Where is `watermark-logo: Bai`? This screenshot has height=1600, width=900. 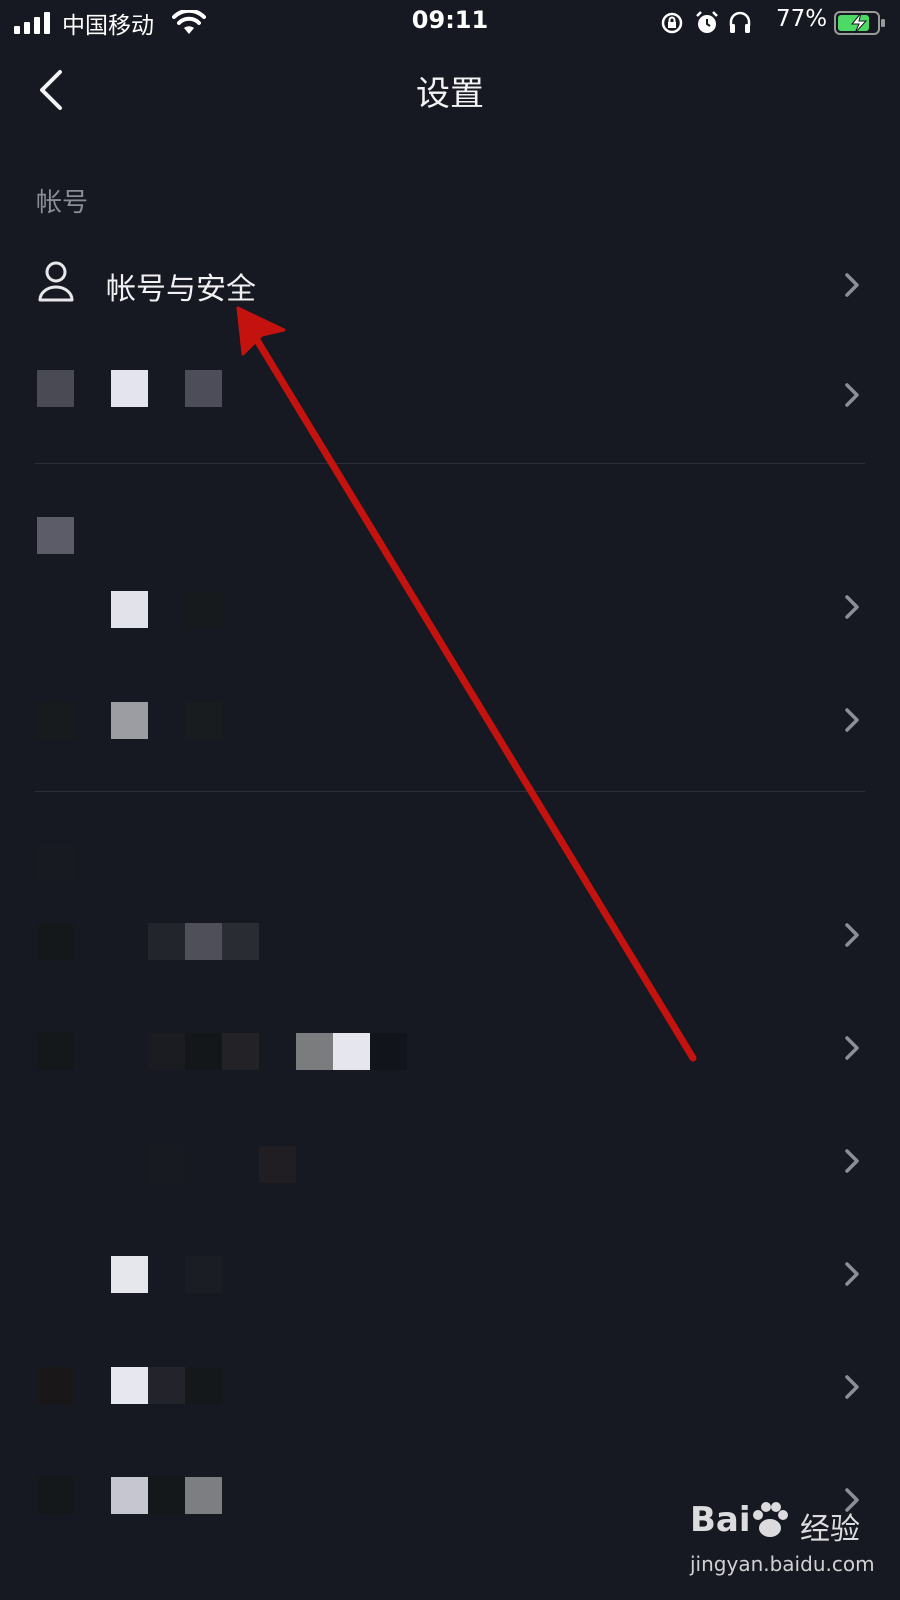 watermark-logo: Bai is located at coordinates (720, 1520).